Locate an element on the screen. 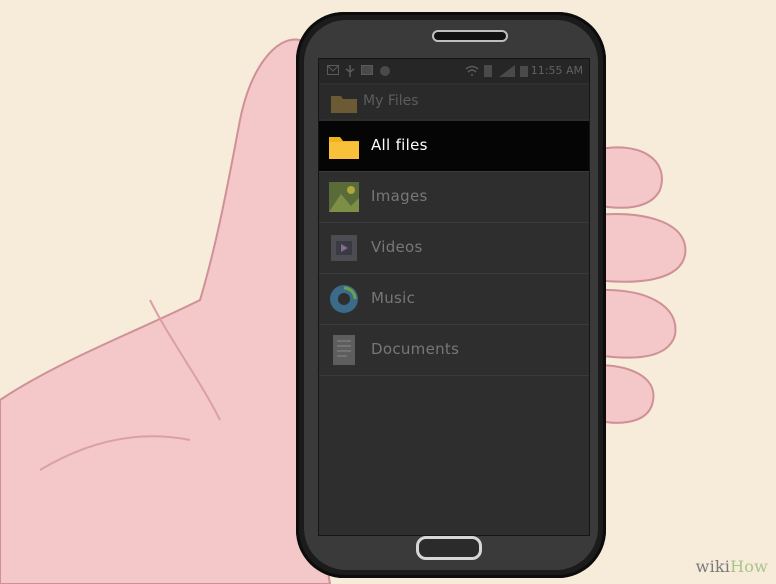 Image resolution: width=776 pixels, height=584 pixels. watermark-how: How is located at coordinates (749, 566).